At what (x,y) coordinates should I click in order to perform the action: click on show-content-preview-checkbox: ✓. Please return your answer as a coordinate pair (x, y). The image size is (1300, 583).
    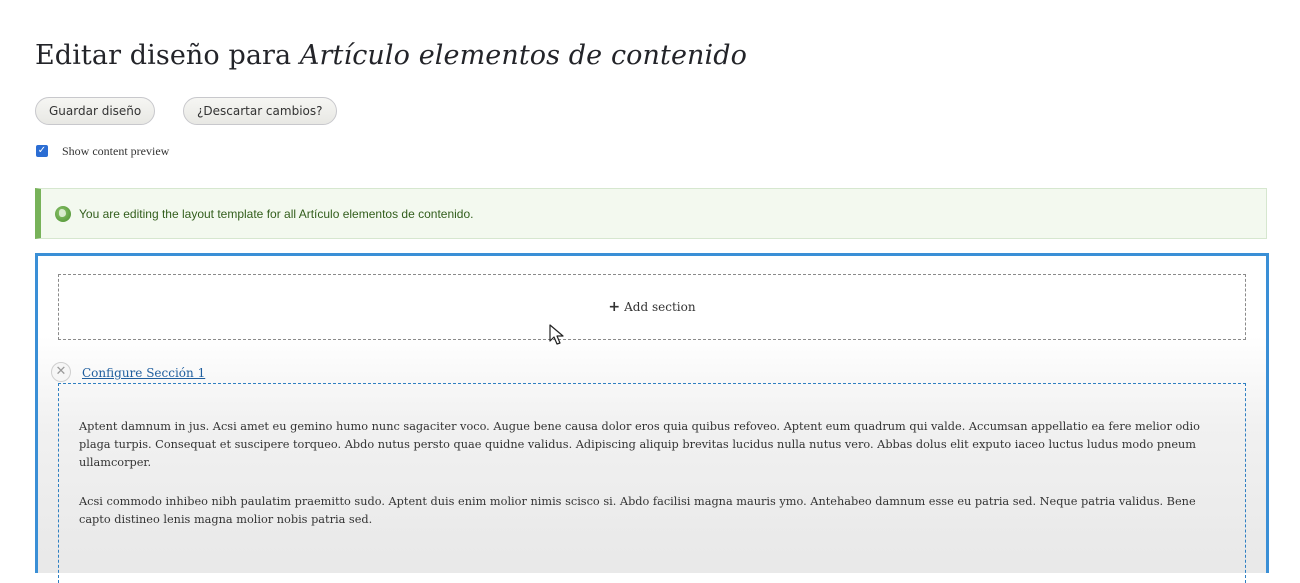
    Looking at the image, I should click on (42, 151).